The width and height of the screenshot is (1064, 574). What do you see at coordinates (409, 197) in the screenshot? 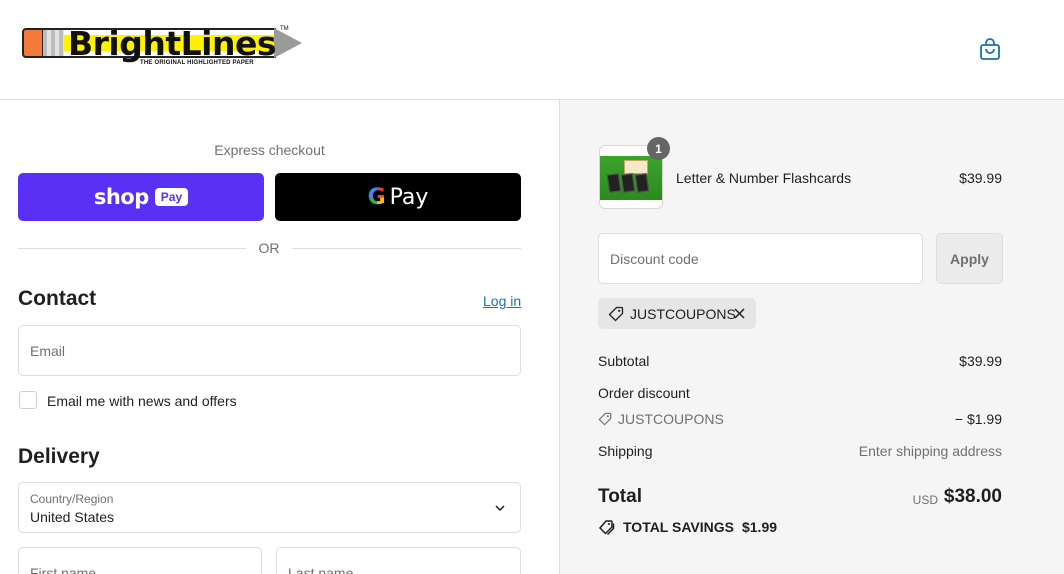
I see `gpay-wordmark: Pay` at bounding box center [409, 197].